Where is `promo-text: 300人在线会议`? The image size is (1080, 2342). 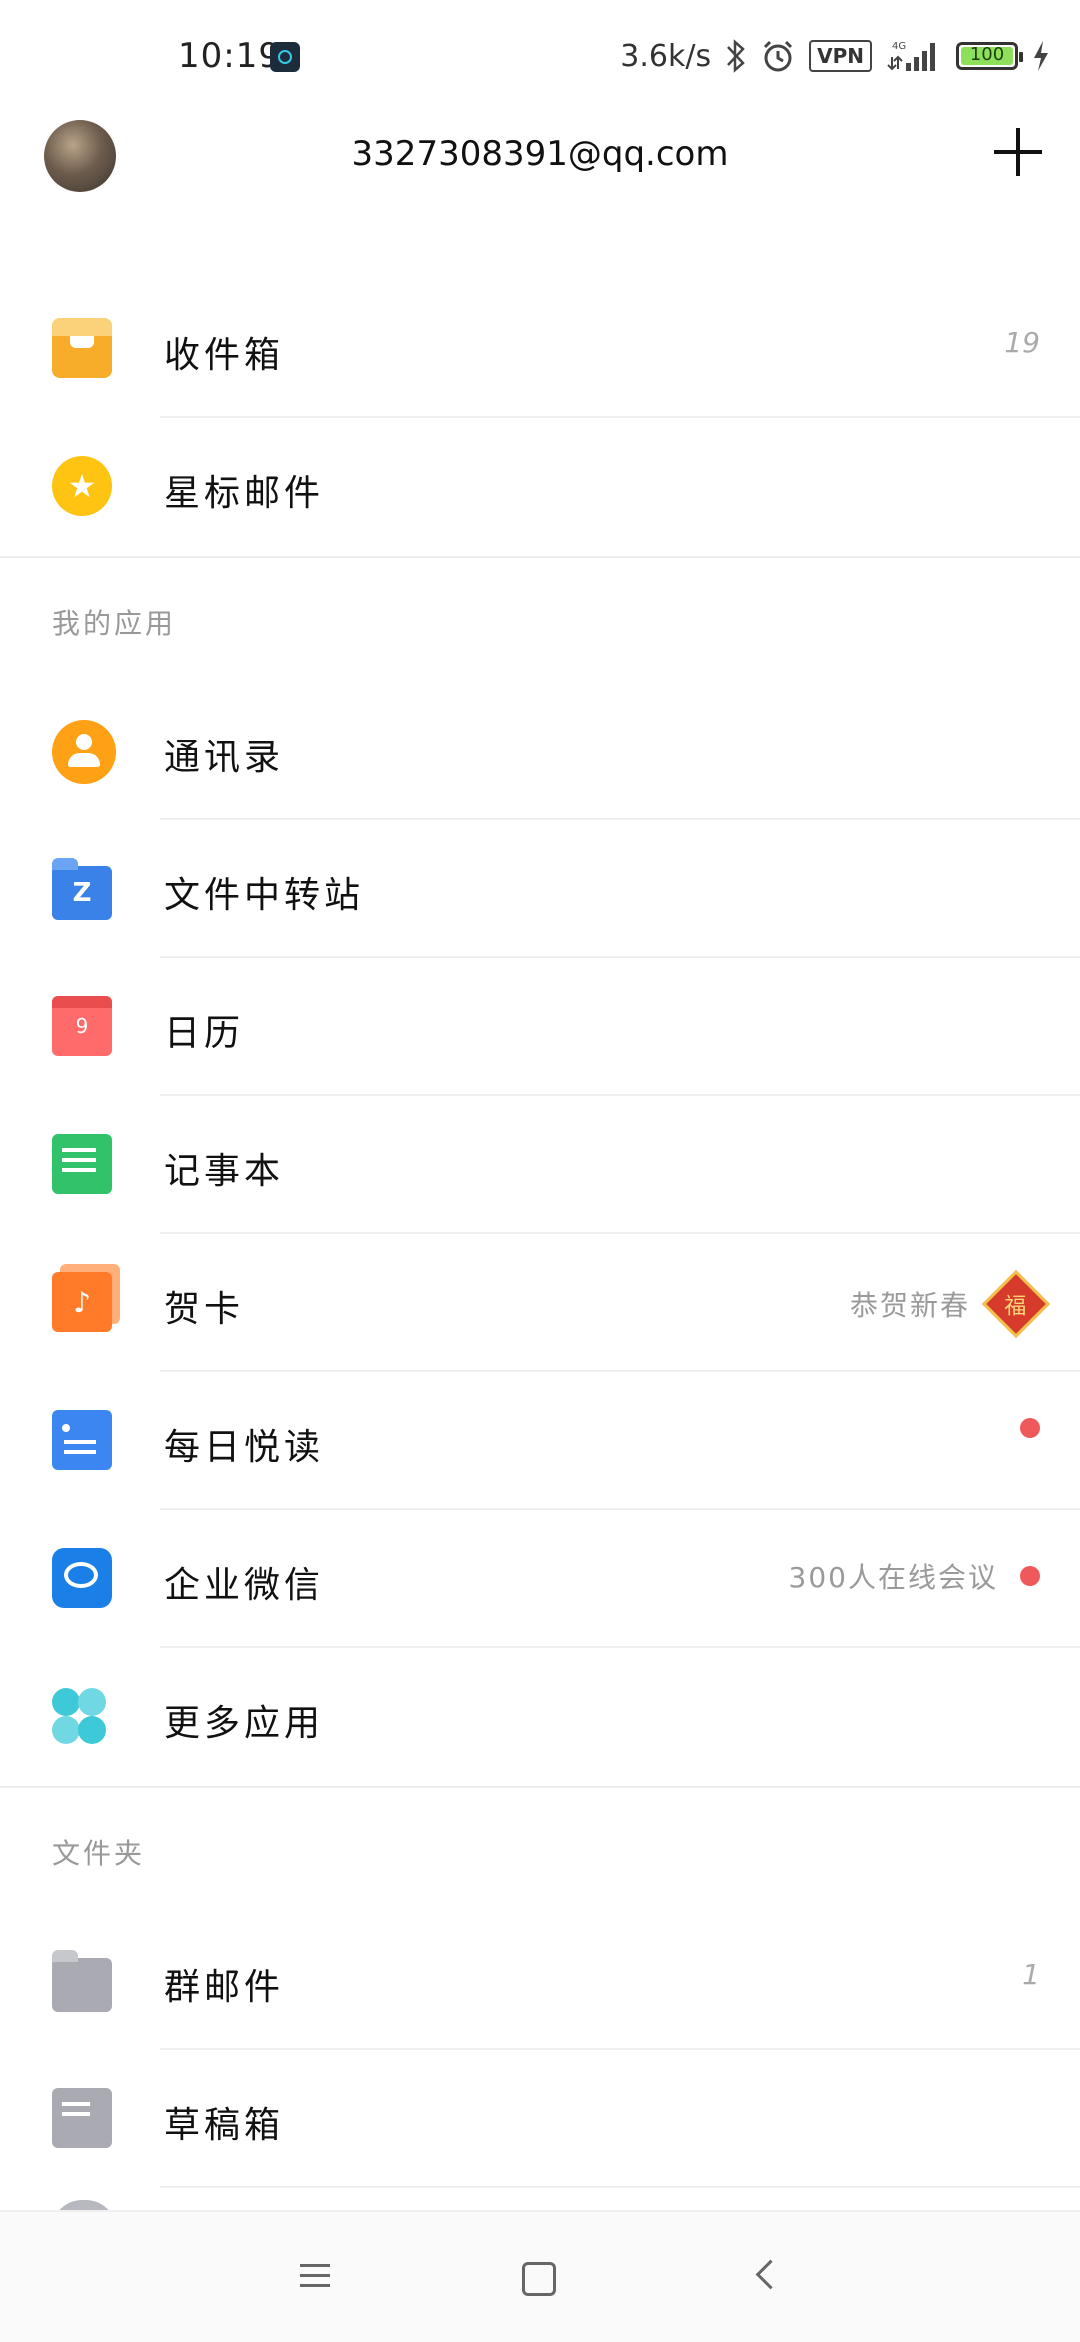 promo-text: 300人在线会议 is located at coordinates (893, 1577).